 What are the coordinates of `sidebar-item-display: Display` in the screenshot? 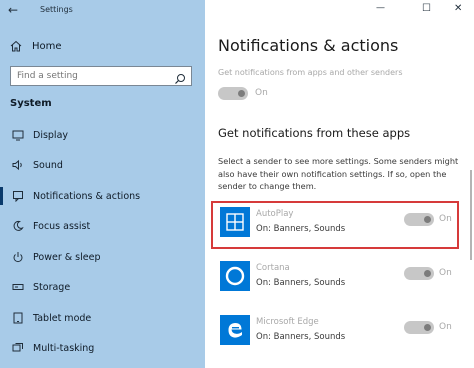 It's located at (102, 135).